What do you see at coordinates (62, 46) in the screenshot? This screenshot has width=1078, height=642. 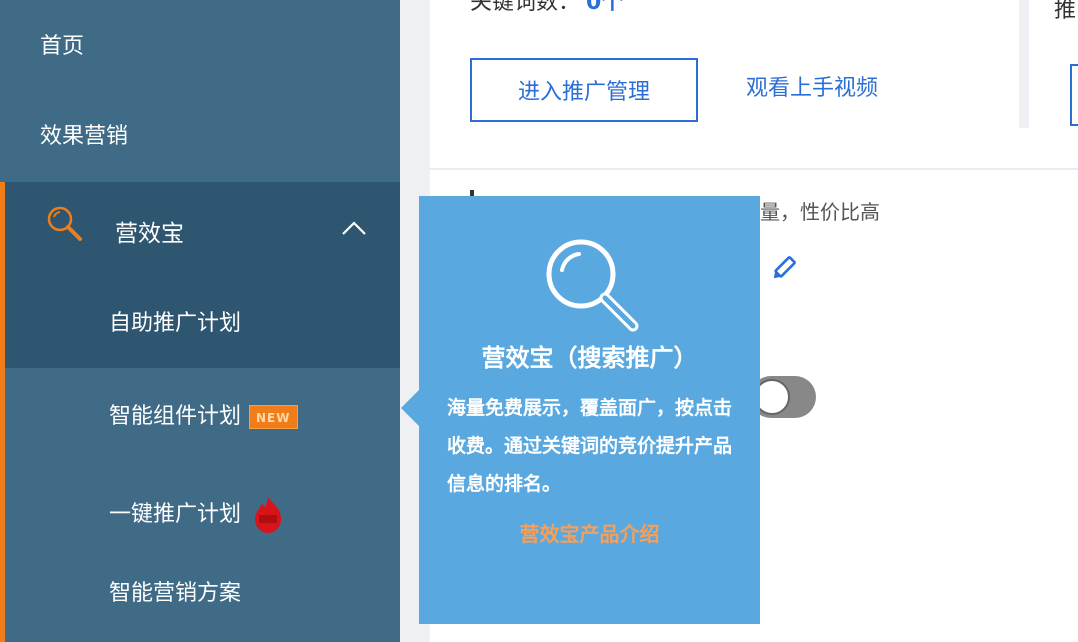 I see `sidebar-item-label: 首页` at bounding box center [62, 46].